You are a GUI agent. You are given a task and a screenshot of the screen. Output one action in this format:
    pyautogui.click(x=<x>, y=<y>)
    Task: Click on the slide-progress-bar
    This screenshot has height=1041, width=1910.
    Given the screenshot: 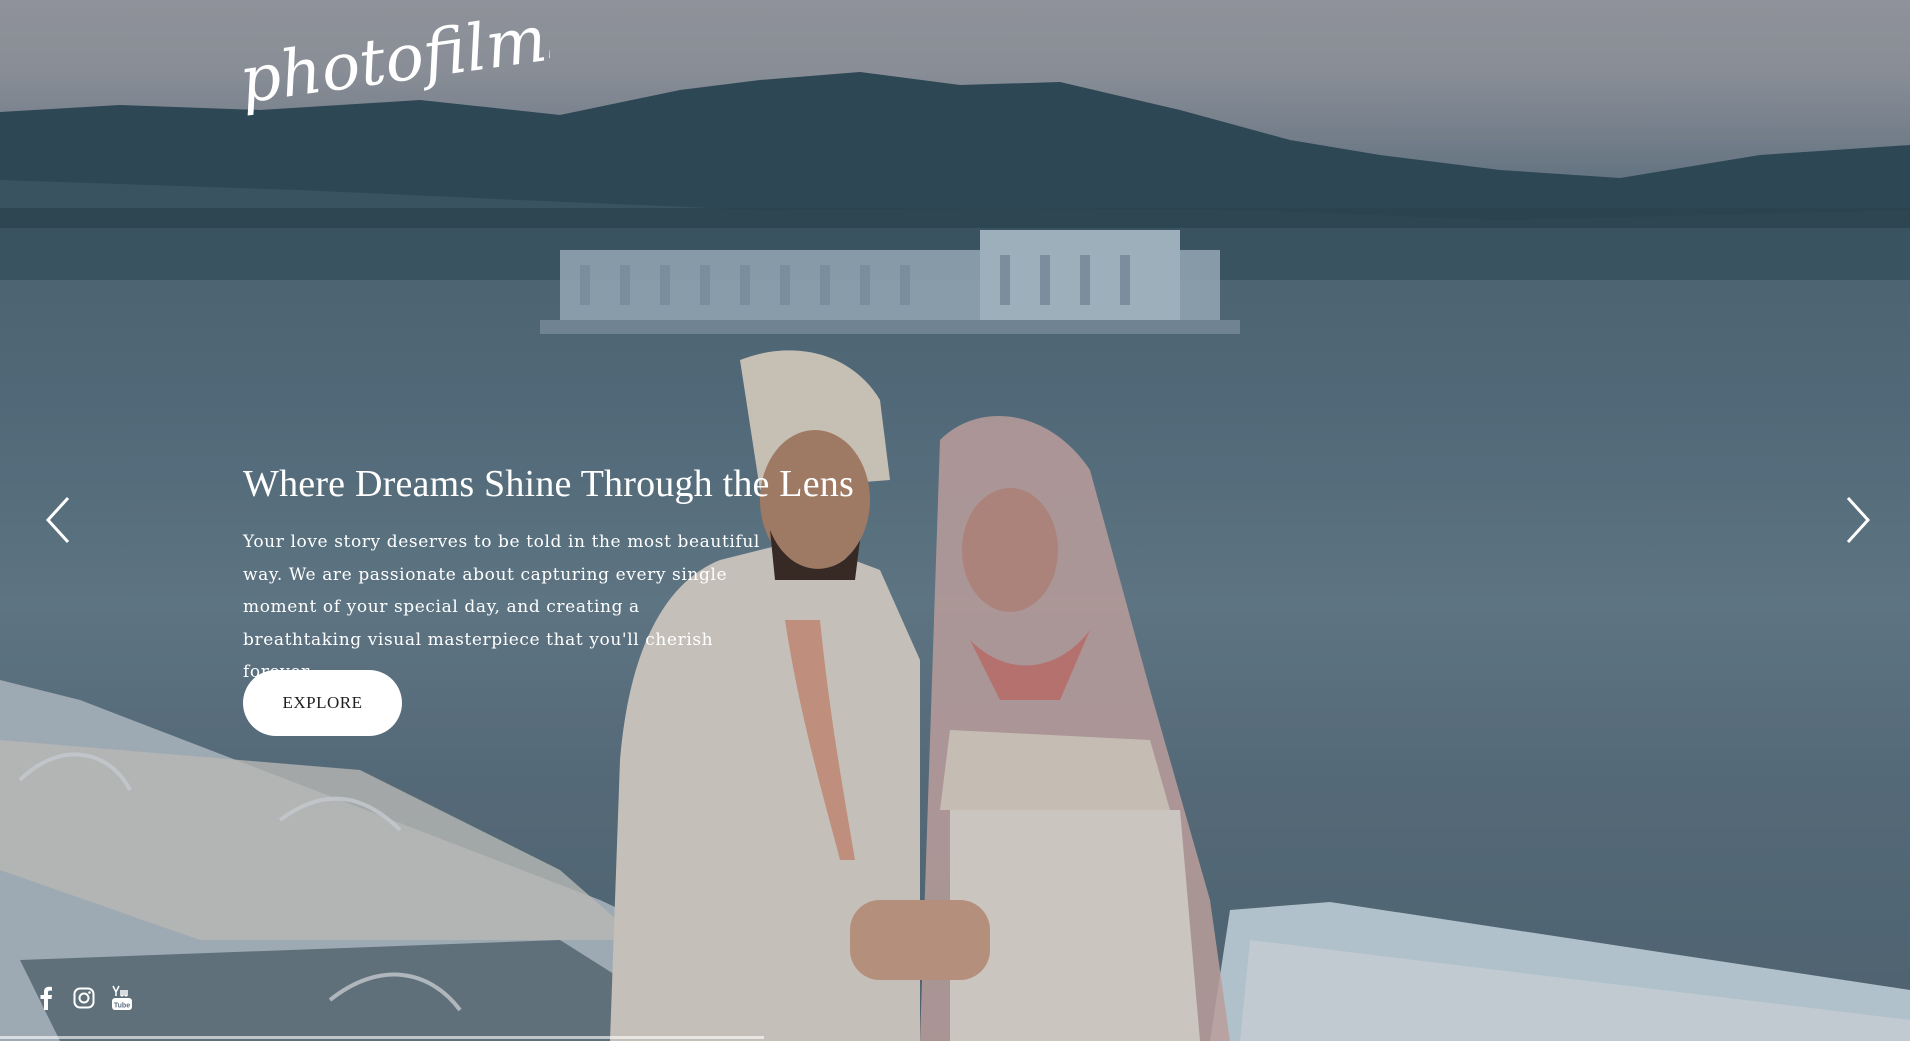 What is the action you would take?
    pyautogui.click(x=382, y=1037)
    